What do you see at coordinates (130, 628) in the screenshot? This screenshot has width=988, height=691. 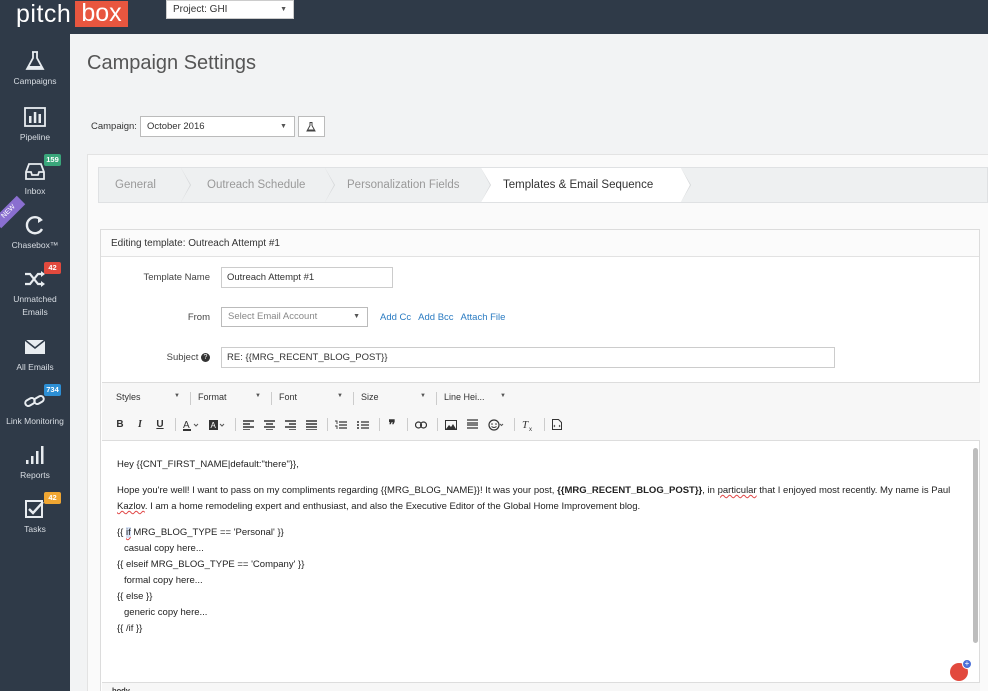 I see `conditional-line: {{ /if }}` at bounding box center [130, 628].